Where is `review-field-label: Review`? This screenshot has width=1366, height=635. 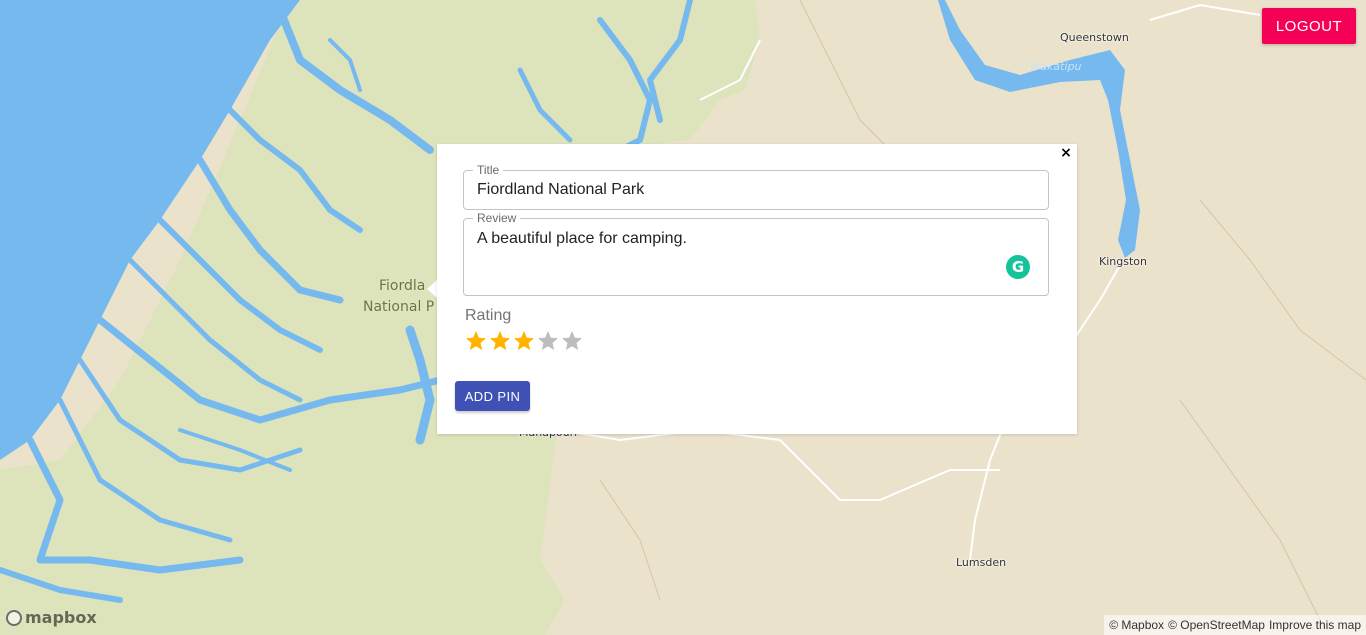 review-field-label: Review is located at coordinates (497, 218).